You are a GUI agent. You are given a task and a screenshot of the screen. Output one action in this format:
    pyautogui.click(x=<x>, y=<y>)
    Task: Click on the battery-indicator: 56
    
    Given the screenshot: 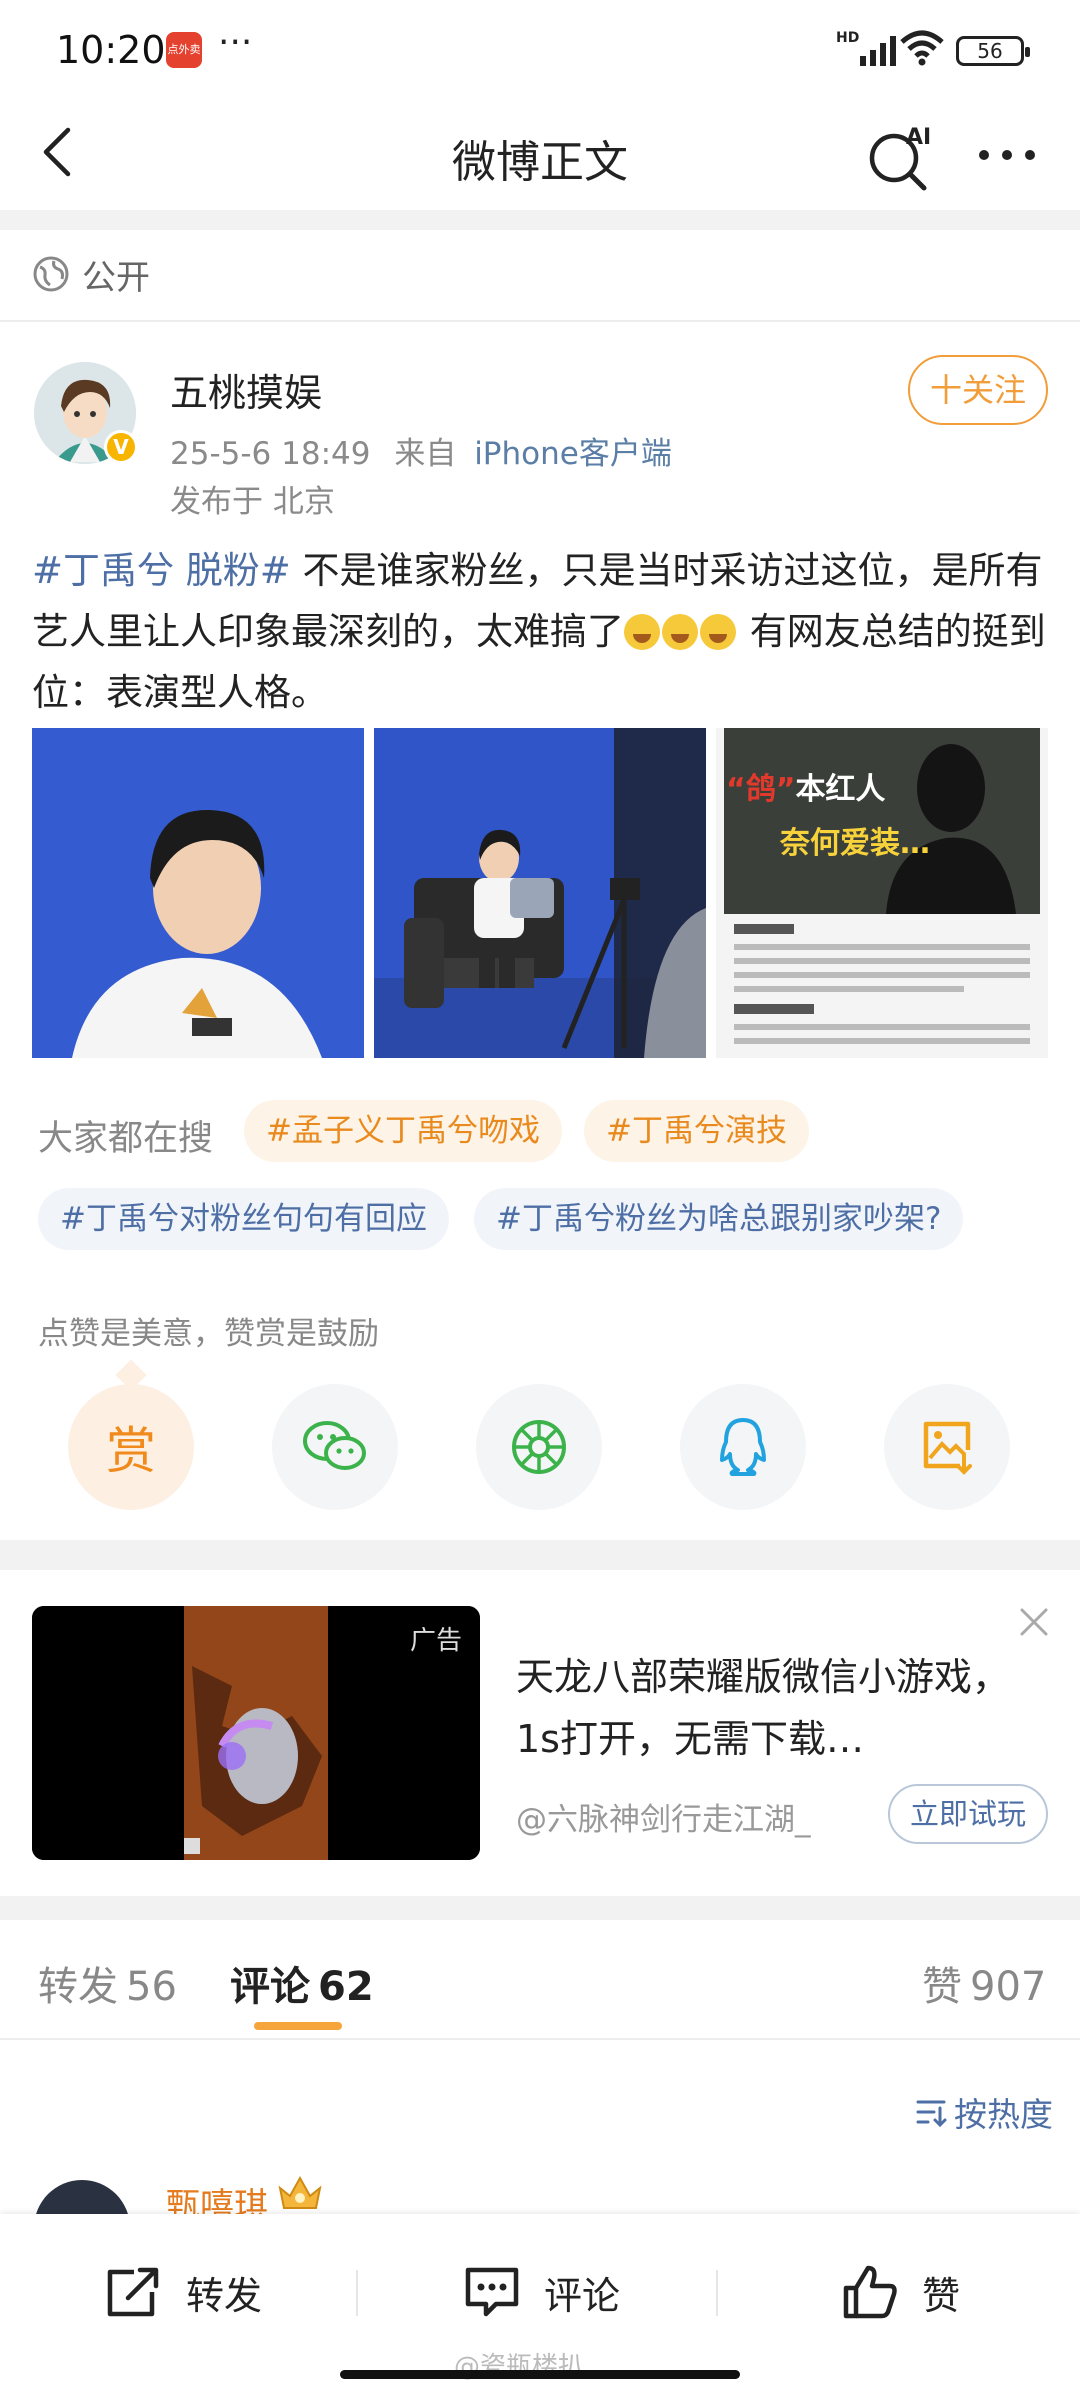 What is the action you would take?
    pyautogui.click(x=993, y=51)
    